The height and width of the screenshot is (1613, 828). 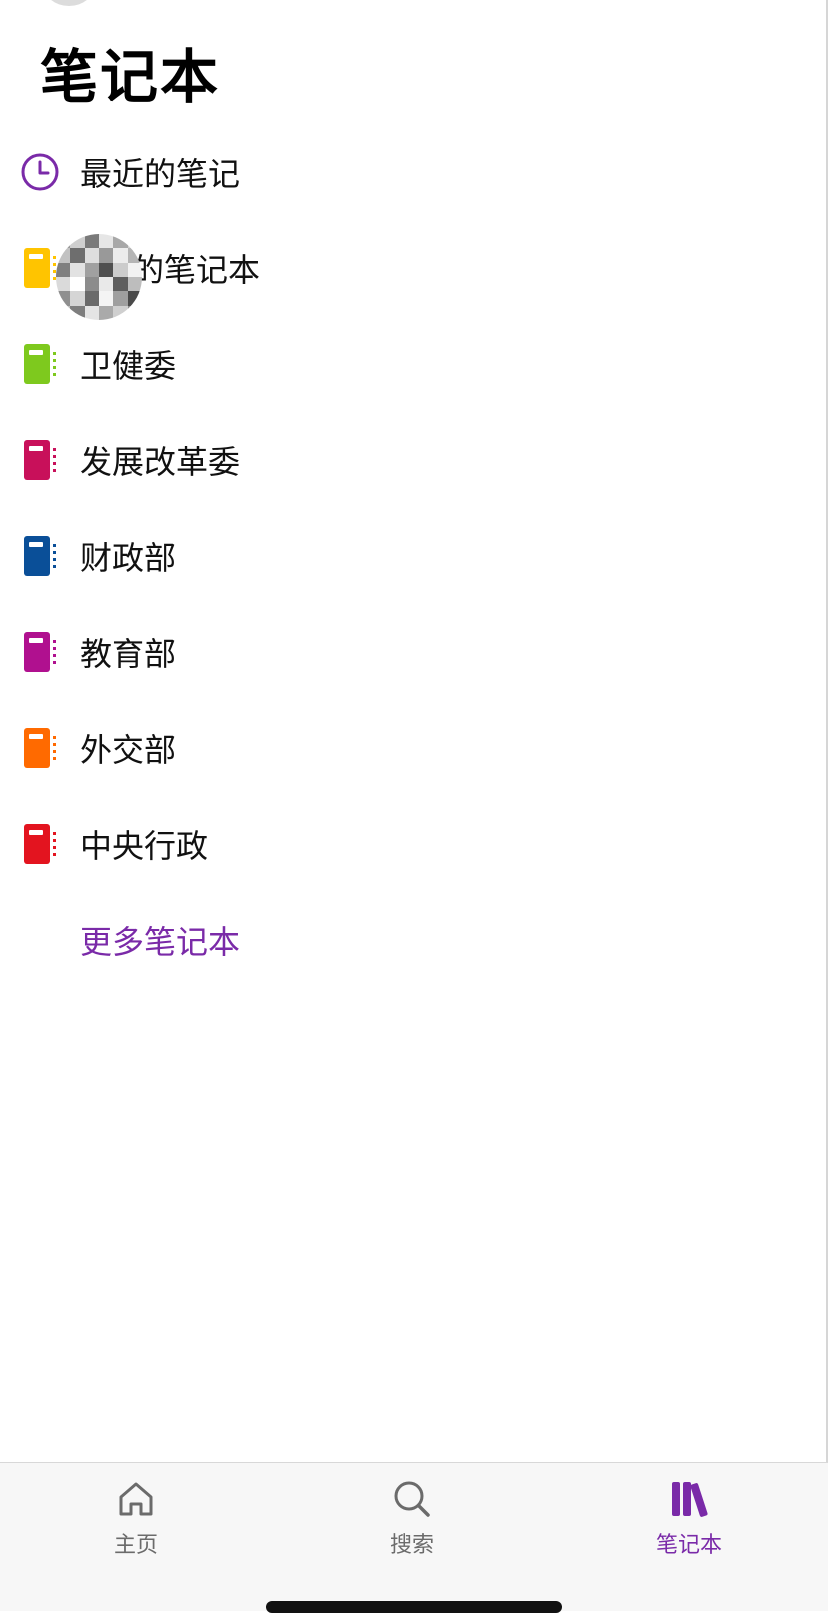 I want to click on list-item-notebook: 教育部, so click(x=413, y=652).